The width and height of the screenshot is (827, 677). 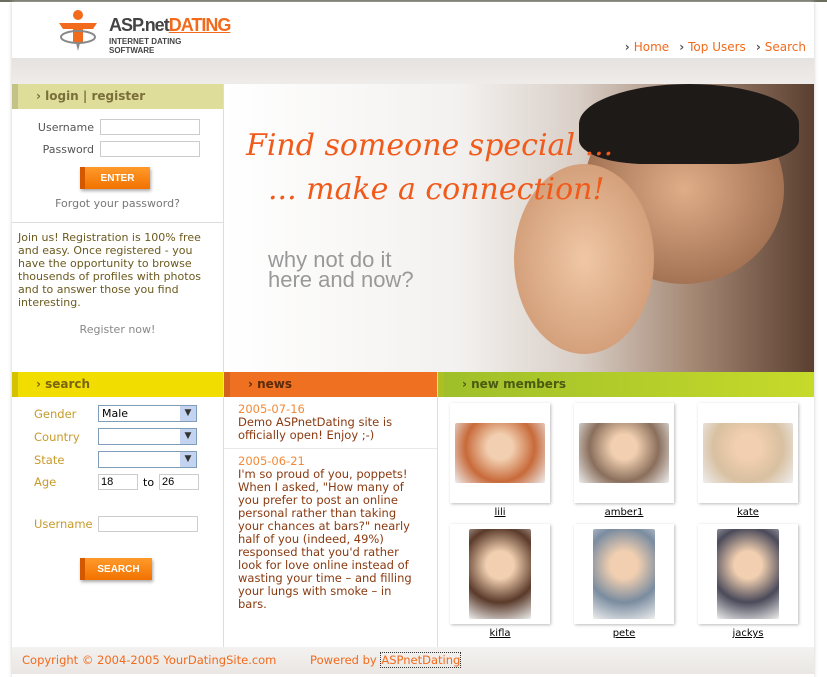 What do you see at coordinates (647, 47) in the screenshot?
I see `nav-home: Home` at bounding box center [647, 47].